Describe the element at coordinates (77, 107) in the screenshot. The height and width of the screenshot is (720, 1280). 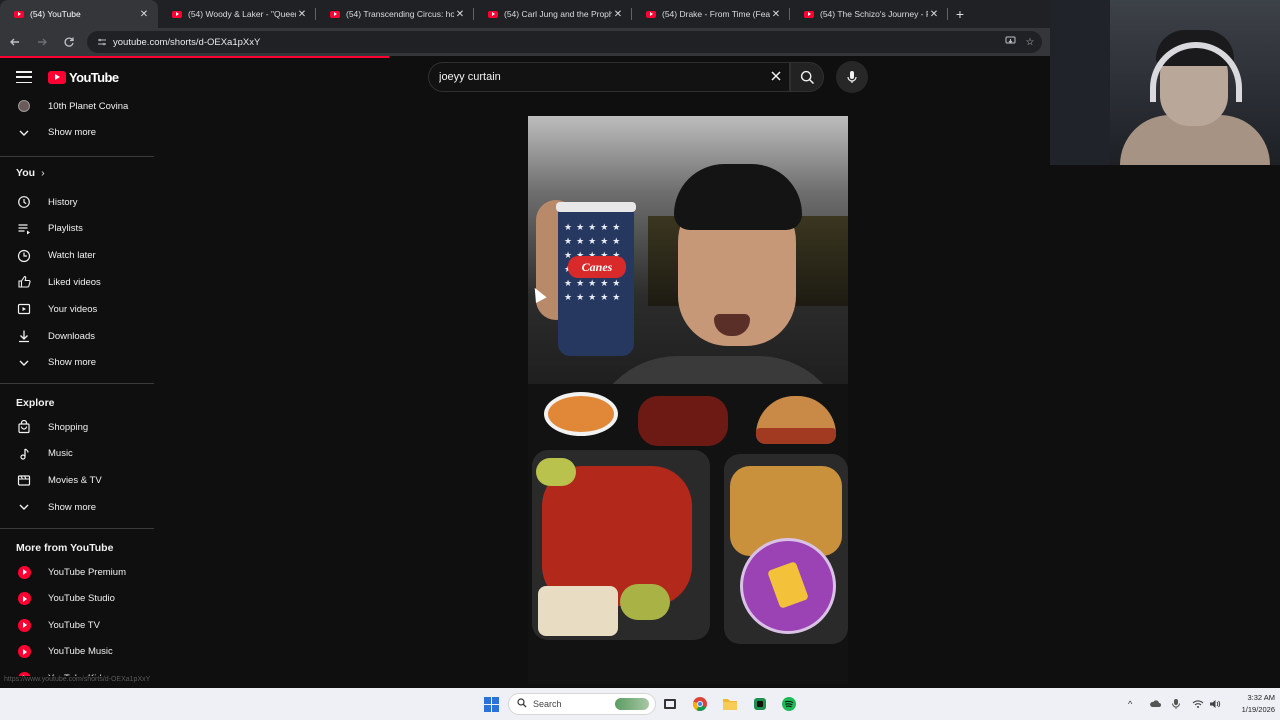
I see `sidebar-item-10th-planet-covina: 10th Planet Covina` at that location.